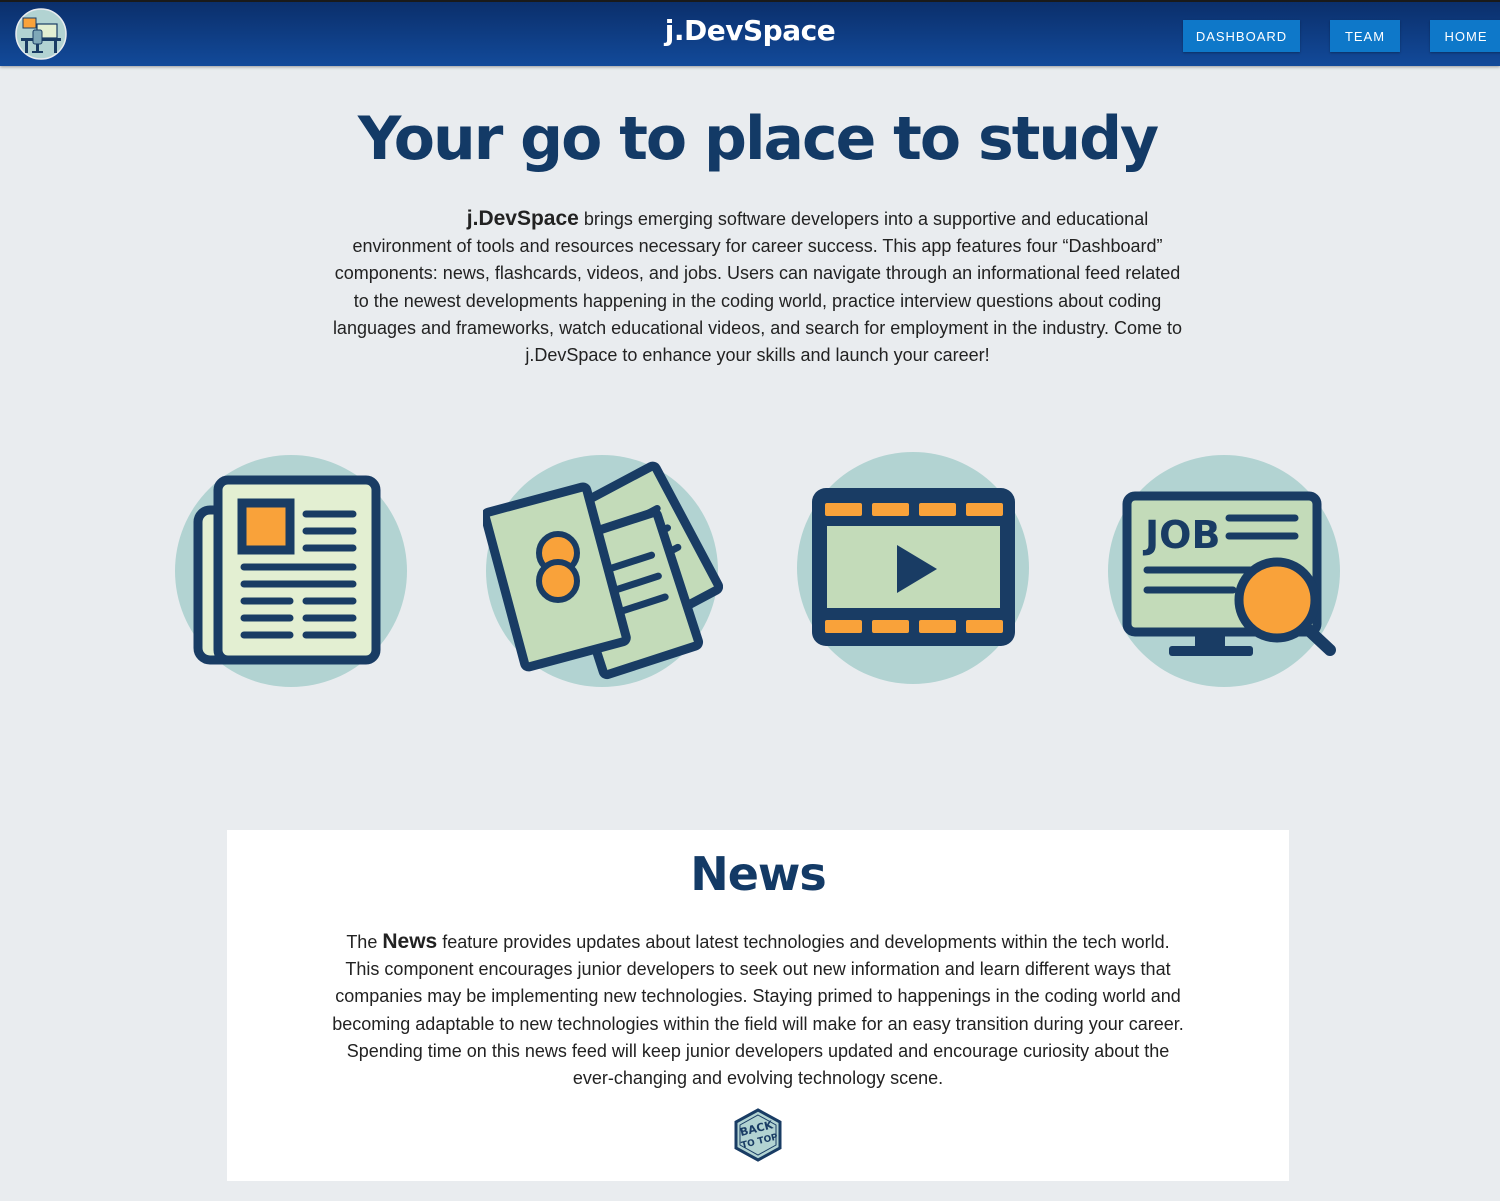 Image resolution: width=1500 pixels, height=1201 pixels. I want to click on intro-brand-strong: j.DevSpace, so click(522, 218).